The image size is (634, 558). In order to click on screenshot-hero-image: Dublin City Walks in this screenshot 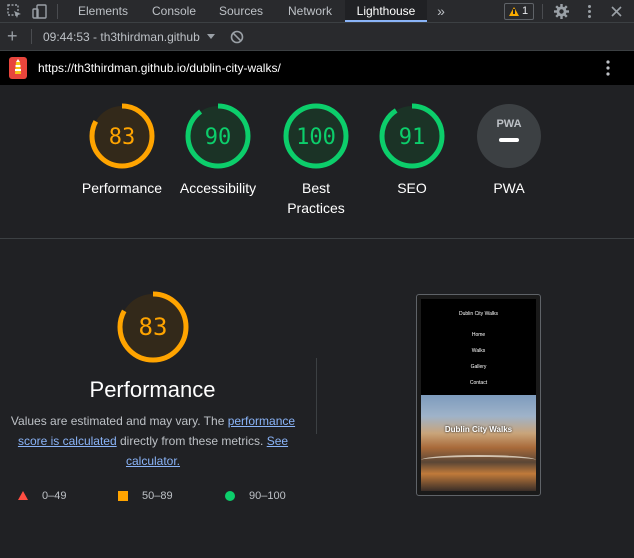, I will do `click(478, 443)`.